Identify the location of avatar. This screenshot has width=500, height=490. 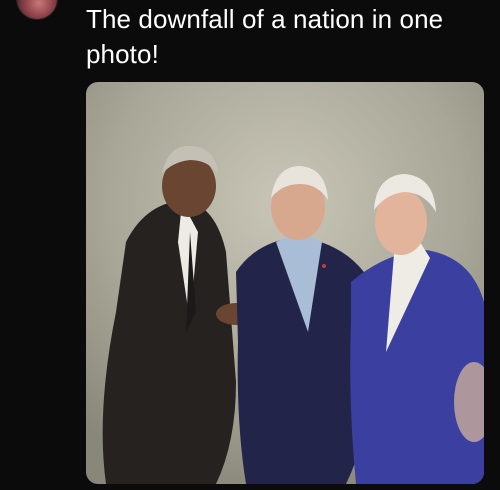
(37, 10).